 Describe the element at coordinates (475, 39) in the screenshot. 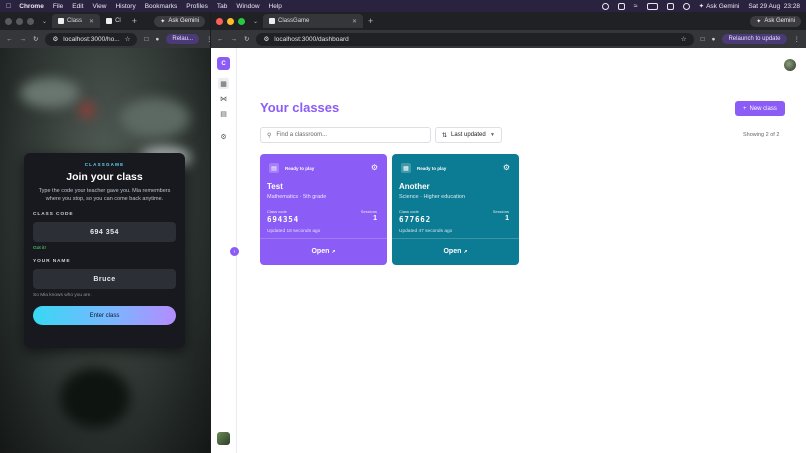

I see `address-bar: ⚙ localhost:3000/dashboard ☆` at that location.